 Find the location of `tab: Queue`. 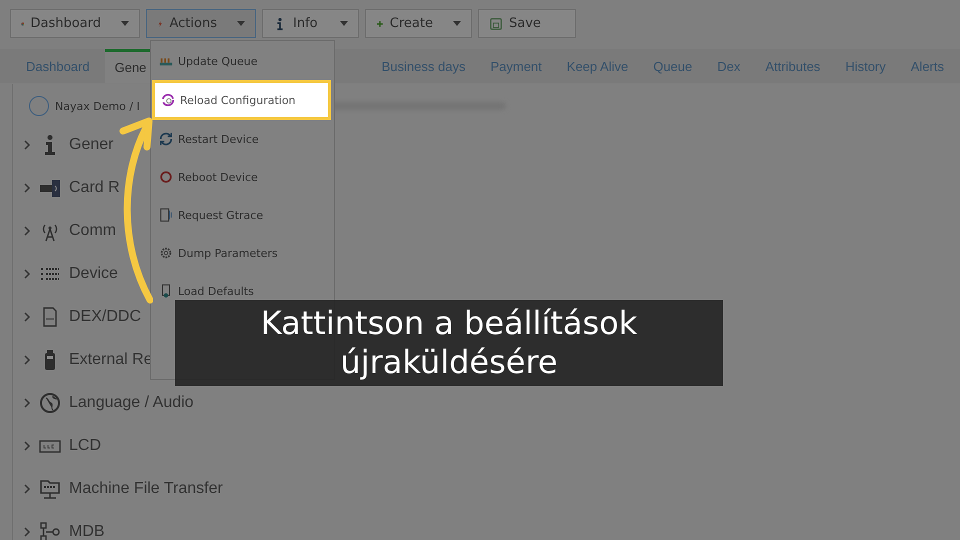

tab: Queue is located at coordinates (672, 66).